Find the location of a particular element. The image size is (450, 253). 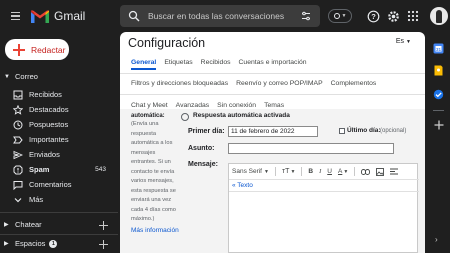

tab-temas: Temas is located at coordinates (274, 105).